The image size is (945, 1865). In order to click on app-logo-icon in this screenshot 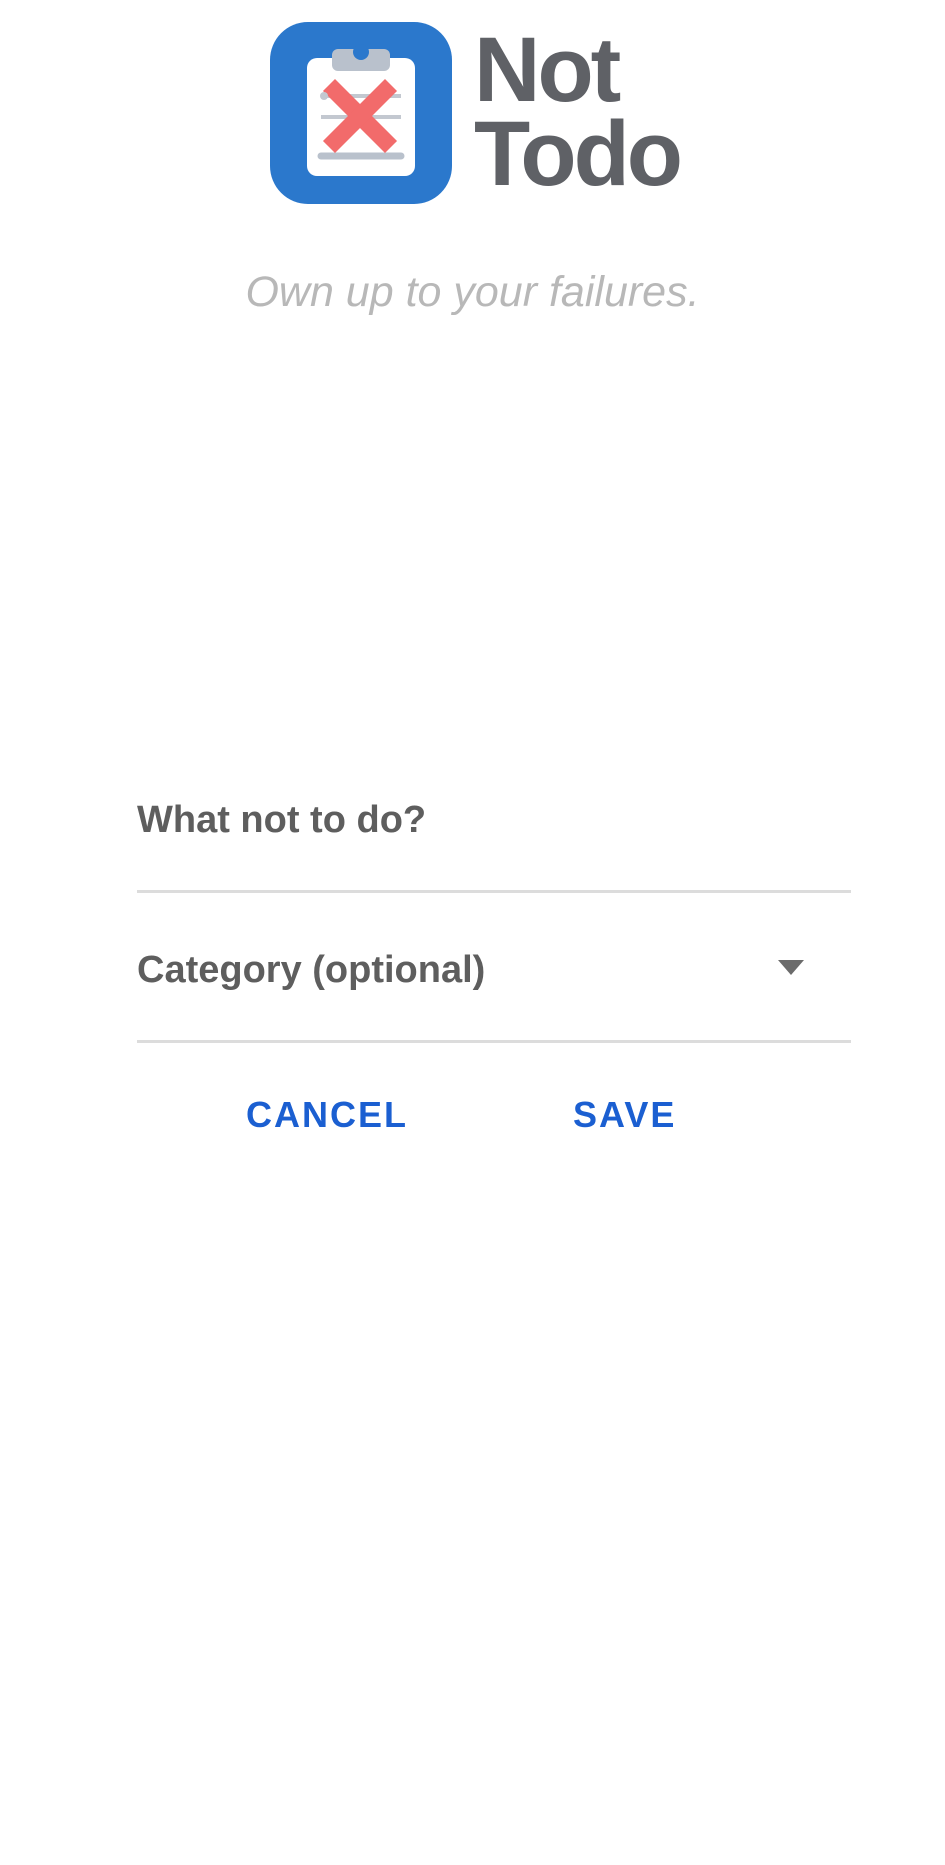, I will do `click(361, 113)`.